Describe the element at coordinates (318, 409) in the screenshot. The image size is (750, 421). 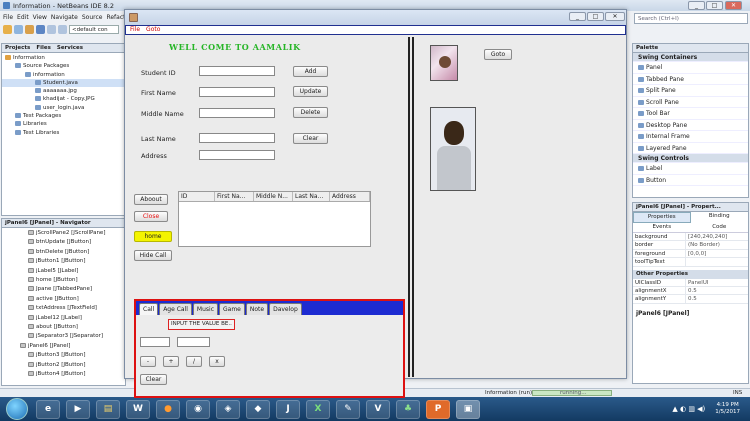
I see `excel-icon: X` at that location.